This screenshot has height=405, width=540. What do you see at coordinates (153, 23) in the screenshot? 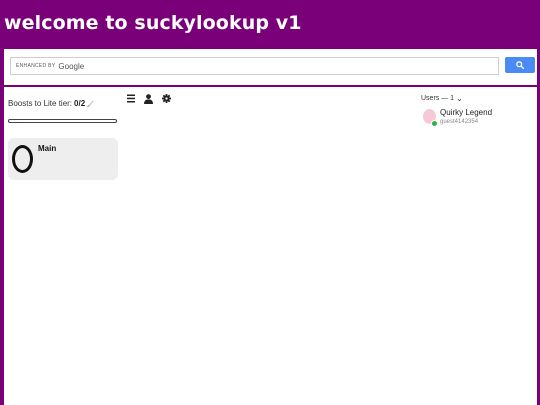
I see `page-title: welcome to suckylookup v1` at bounding box center [153, 23].